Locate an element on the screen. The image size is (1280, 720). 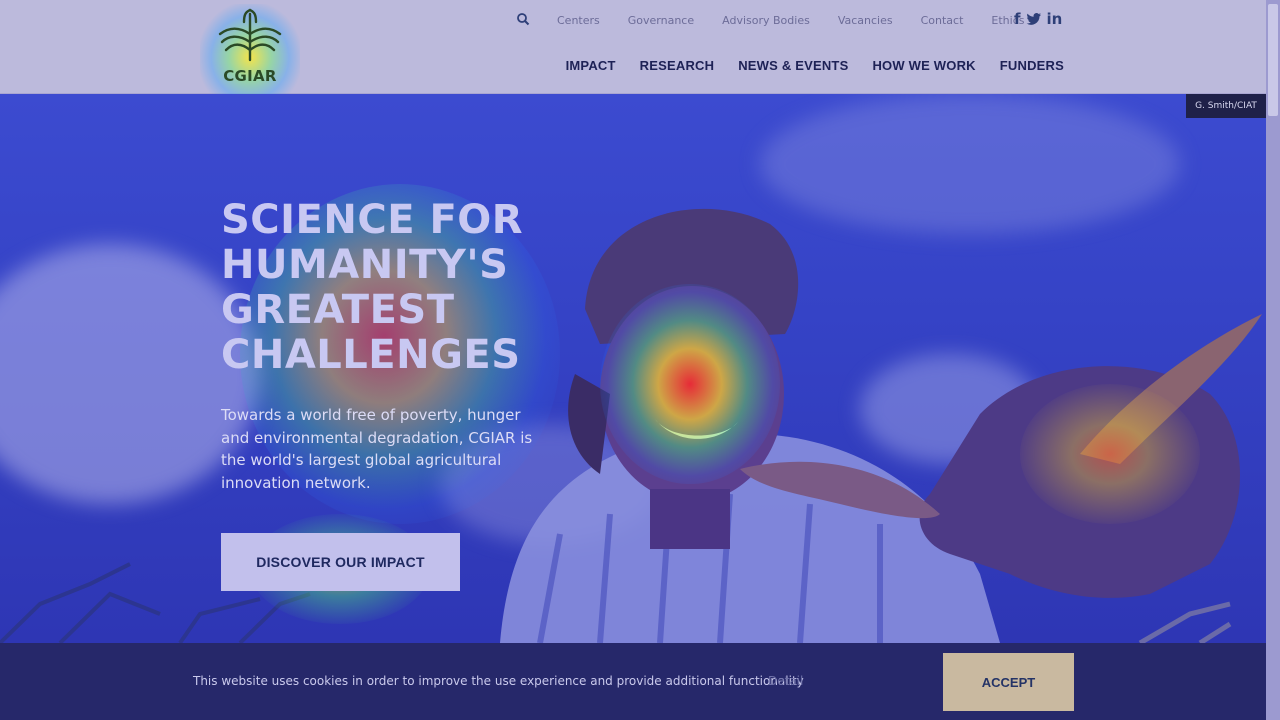
util-link-governance: Governance is located at coordinates (661, 21).